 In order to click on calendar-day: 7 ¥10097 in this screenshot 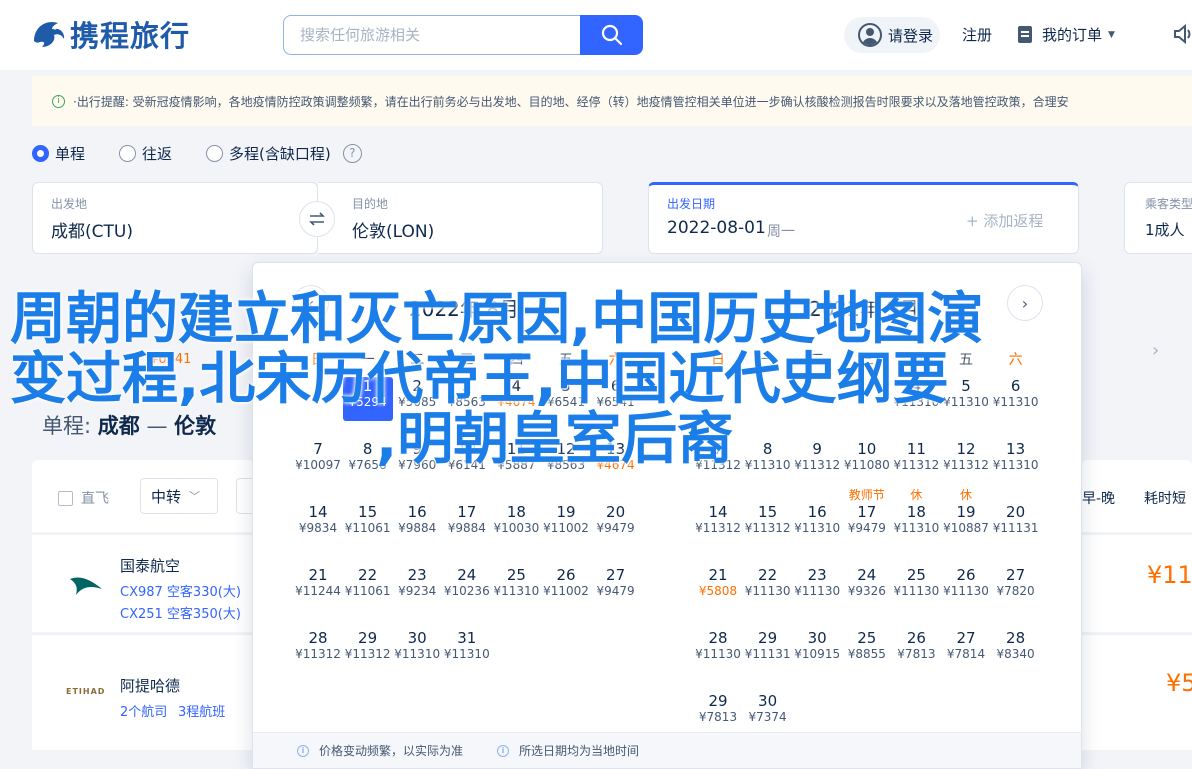, I will do `click(318, 462)`.